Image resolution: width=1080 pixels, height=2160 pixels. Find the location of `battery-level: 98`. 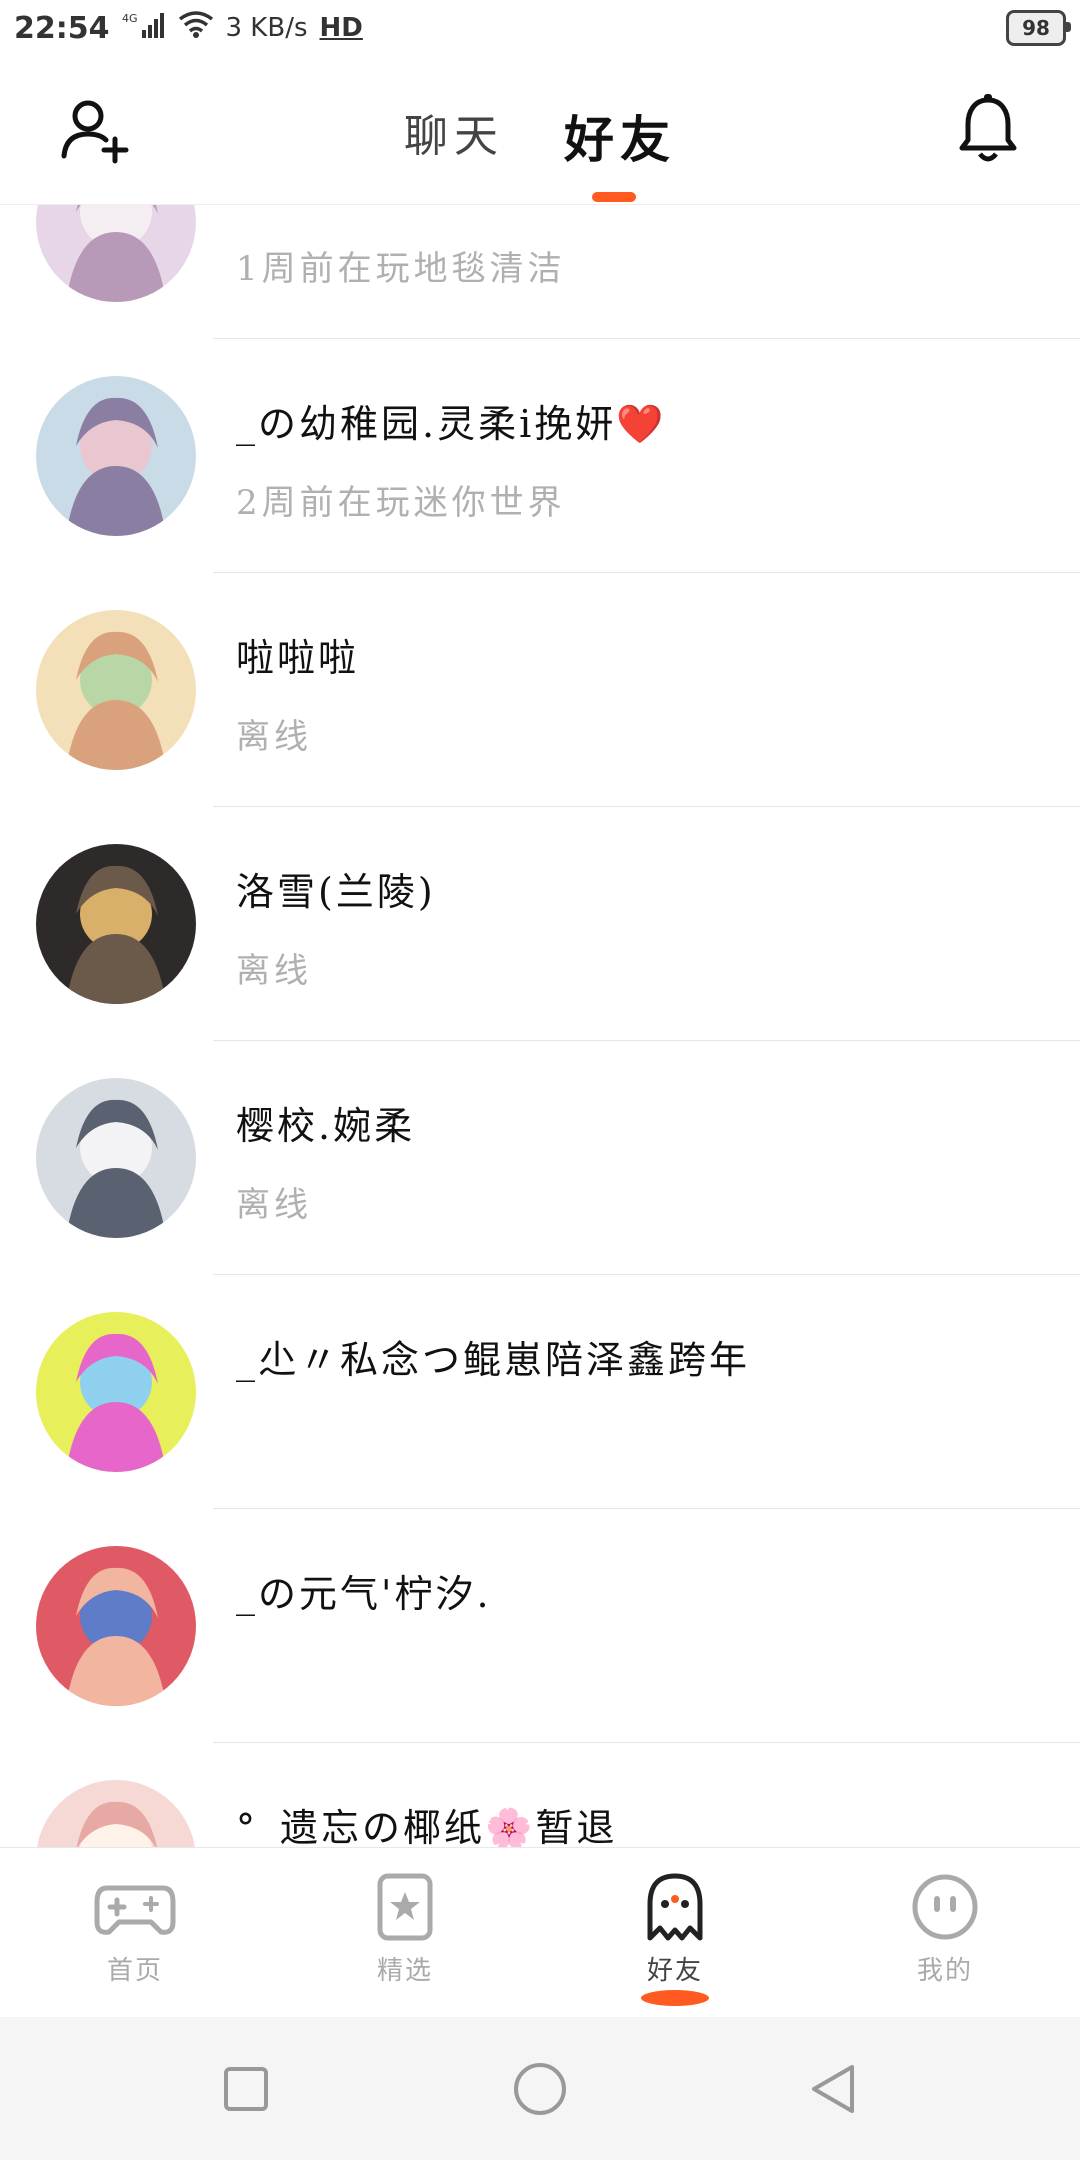

battery-level: 98 is located at coordinates (1036, 28).